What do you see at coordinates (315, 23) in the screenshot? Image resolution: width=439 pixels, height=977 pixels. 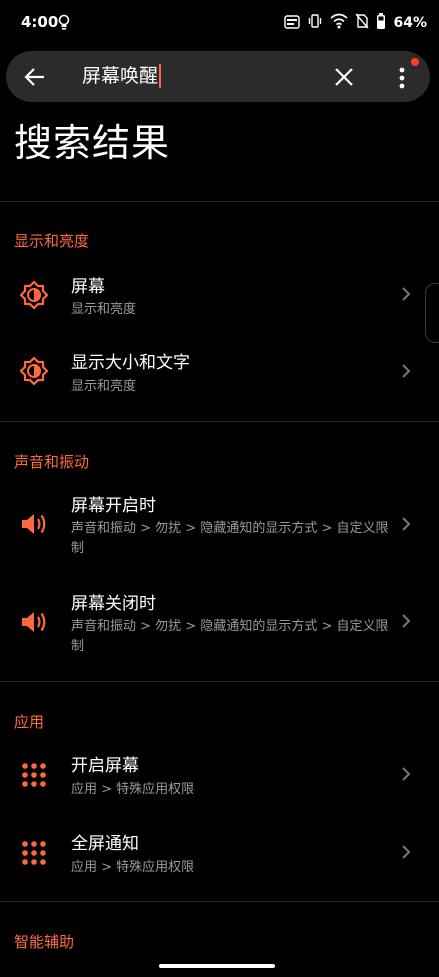 I see `vibrate-icon` at bounding box center [315, 23].